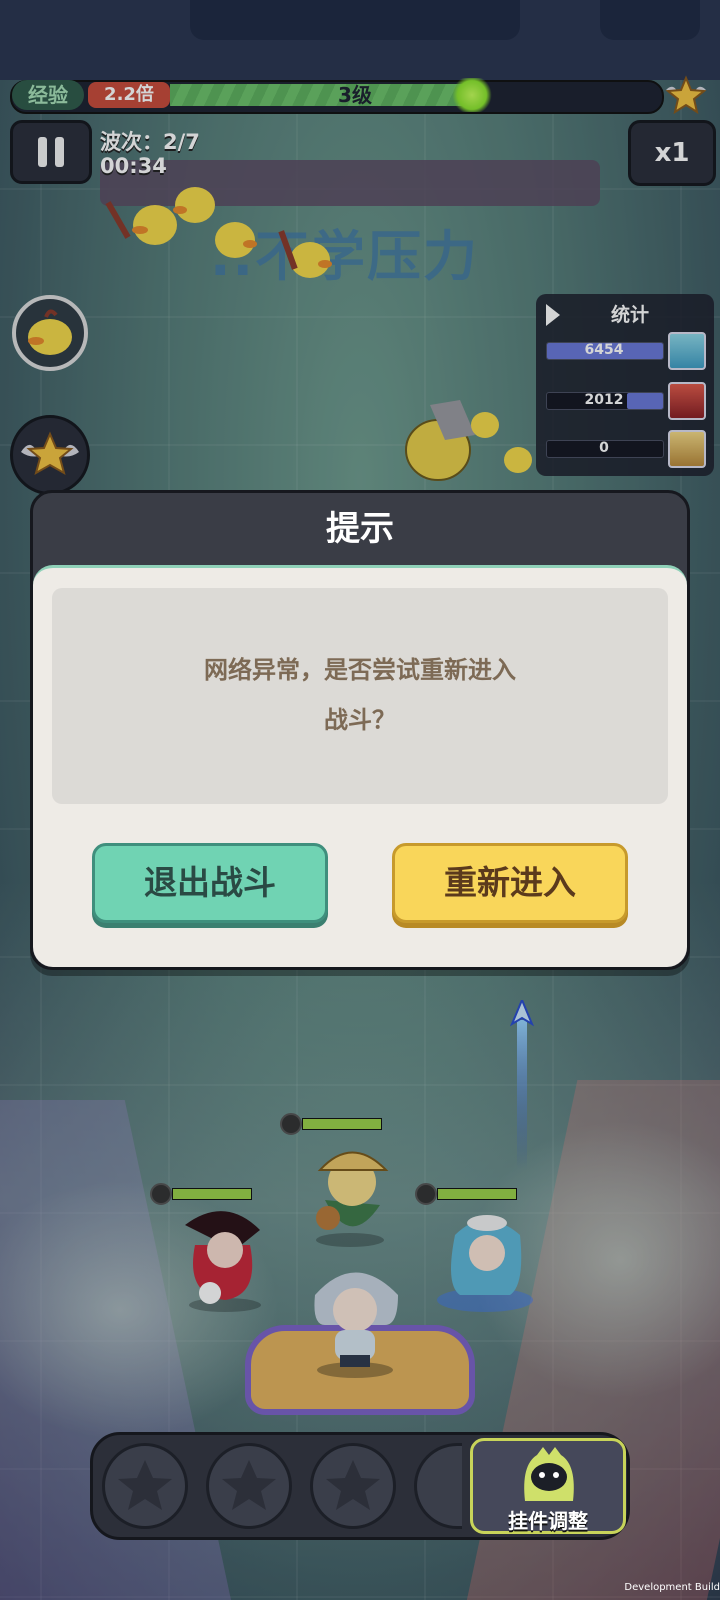 The width and height of the screenshot is (720, 1600). Describe the element at coordinates (548, 1521) in the screenshot. I see `pendant-adjust-label: 挂件调整` at that location.